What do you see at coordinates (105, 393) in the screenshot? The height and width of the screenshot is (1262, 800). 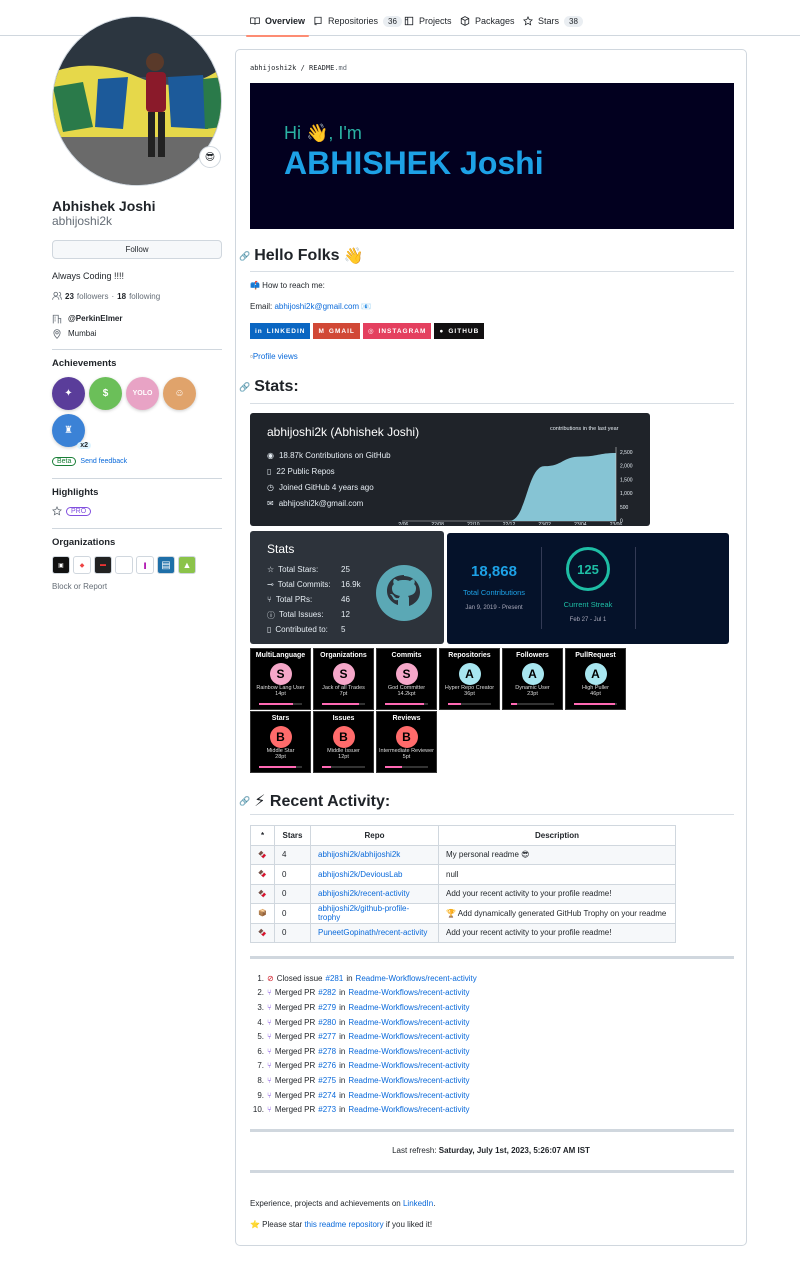 I see `achievement-badge: $` at bounding box center [105, 393].